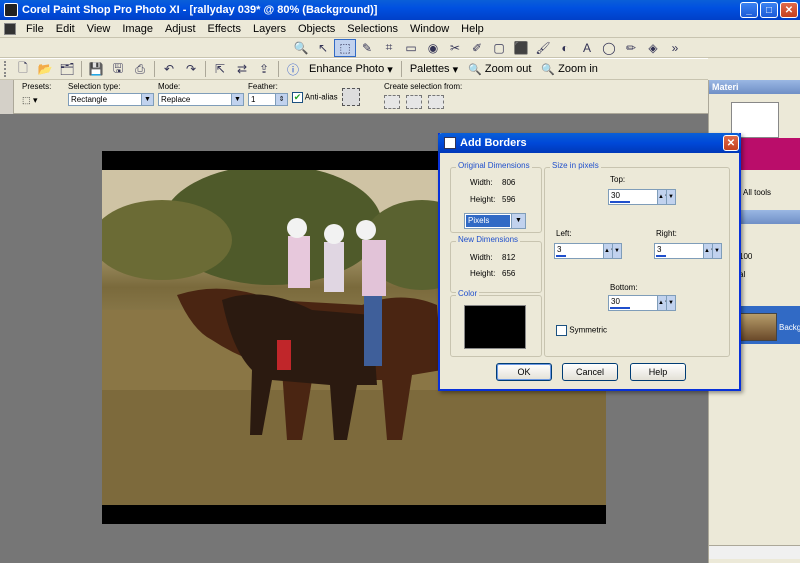 The height and width of the screenshot is (563, 800). What do you see at coordinates (268, 99) in the screenshot?
I see `feather-spinner: 1 ⇕` at bounding box center [268, 99].